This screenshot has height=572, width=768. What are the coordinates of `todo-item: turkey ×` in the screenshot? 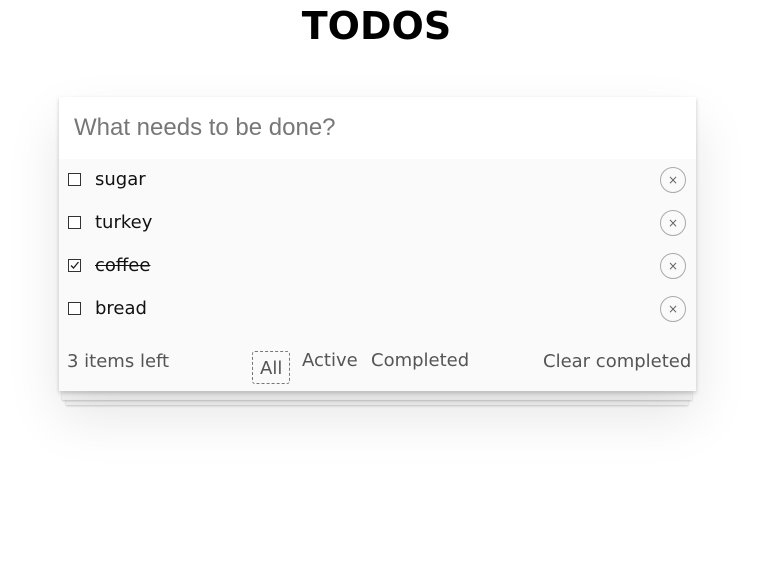 It's located at (377, 223).